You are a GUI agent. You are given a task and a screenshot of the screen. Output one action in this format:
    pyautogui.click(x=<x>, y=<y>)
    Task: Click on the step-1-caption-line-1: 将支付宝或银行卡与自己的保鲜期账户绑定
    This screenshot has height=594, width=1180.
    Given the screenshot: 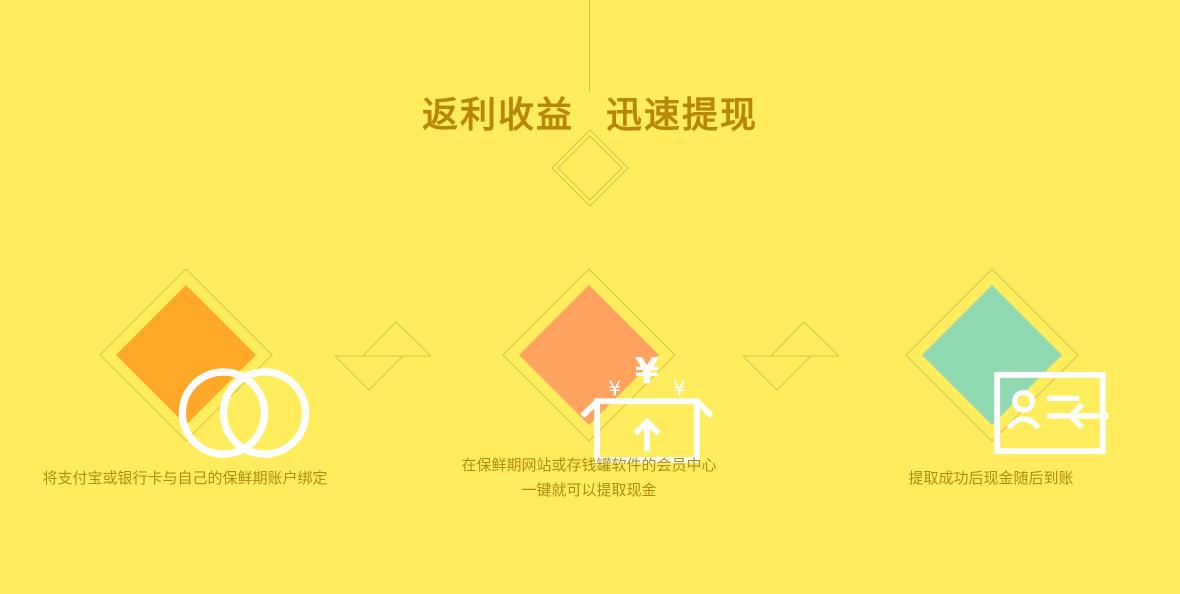 What is the action you would take?
    pyautogui.click(x=185, y=478)
    